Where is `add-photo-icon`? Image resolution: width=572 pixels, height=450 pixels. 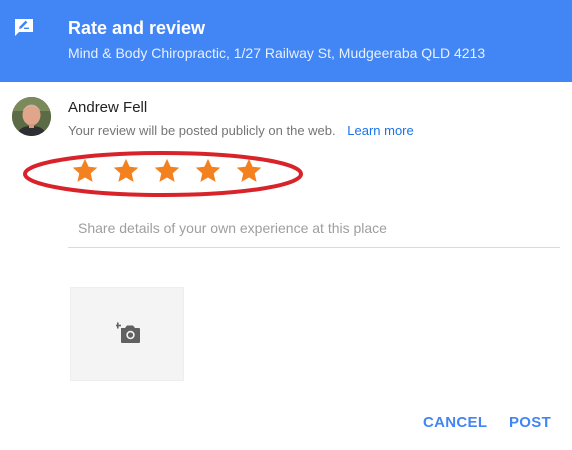
add-photo-icon is located at coordinates (128, 333).